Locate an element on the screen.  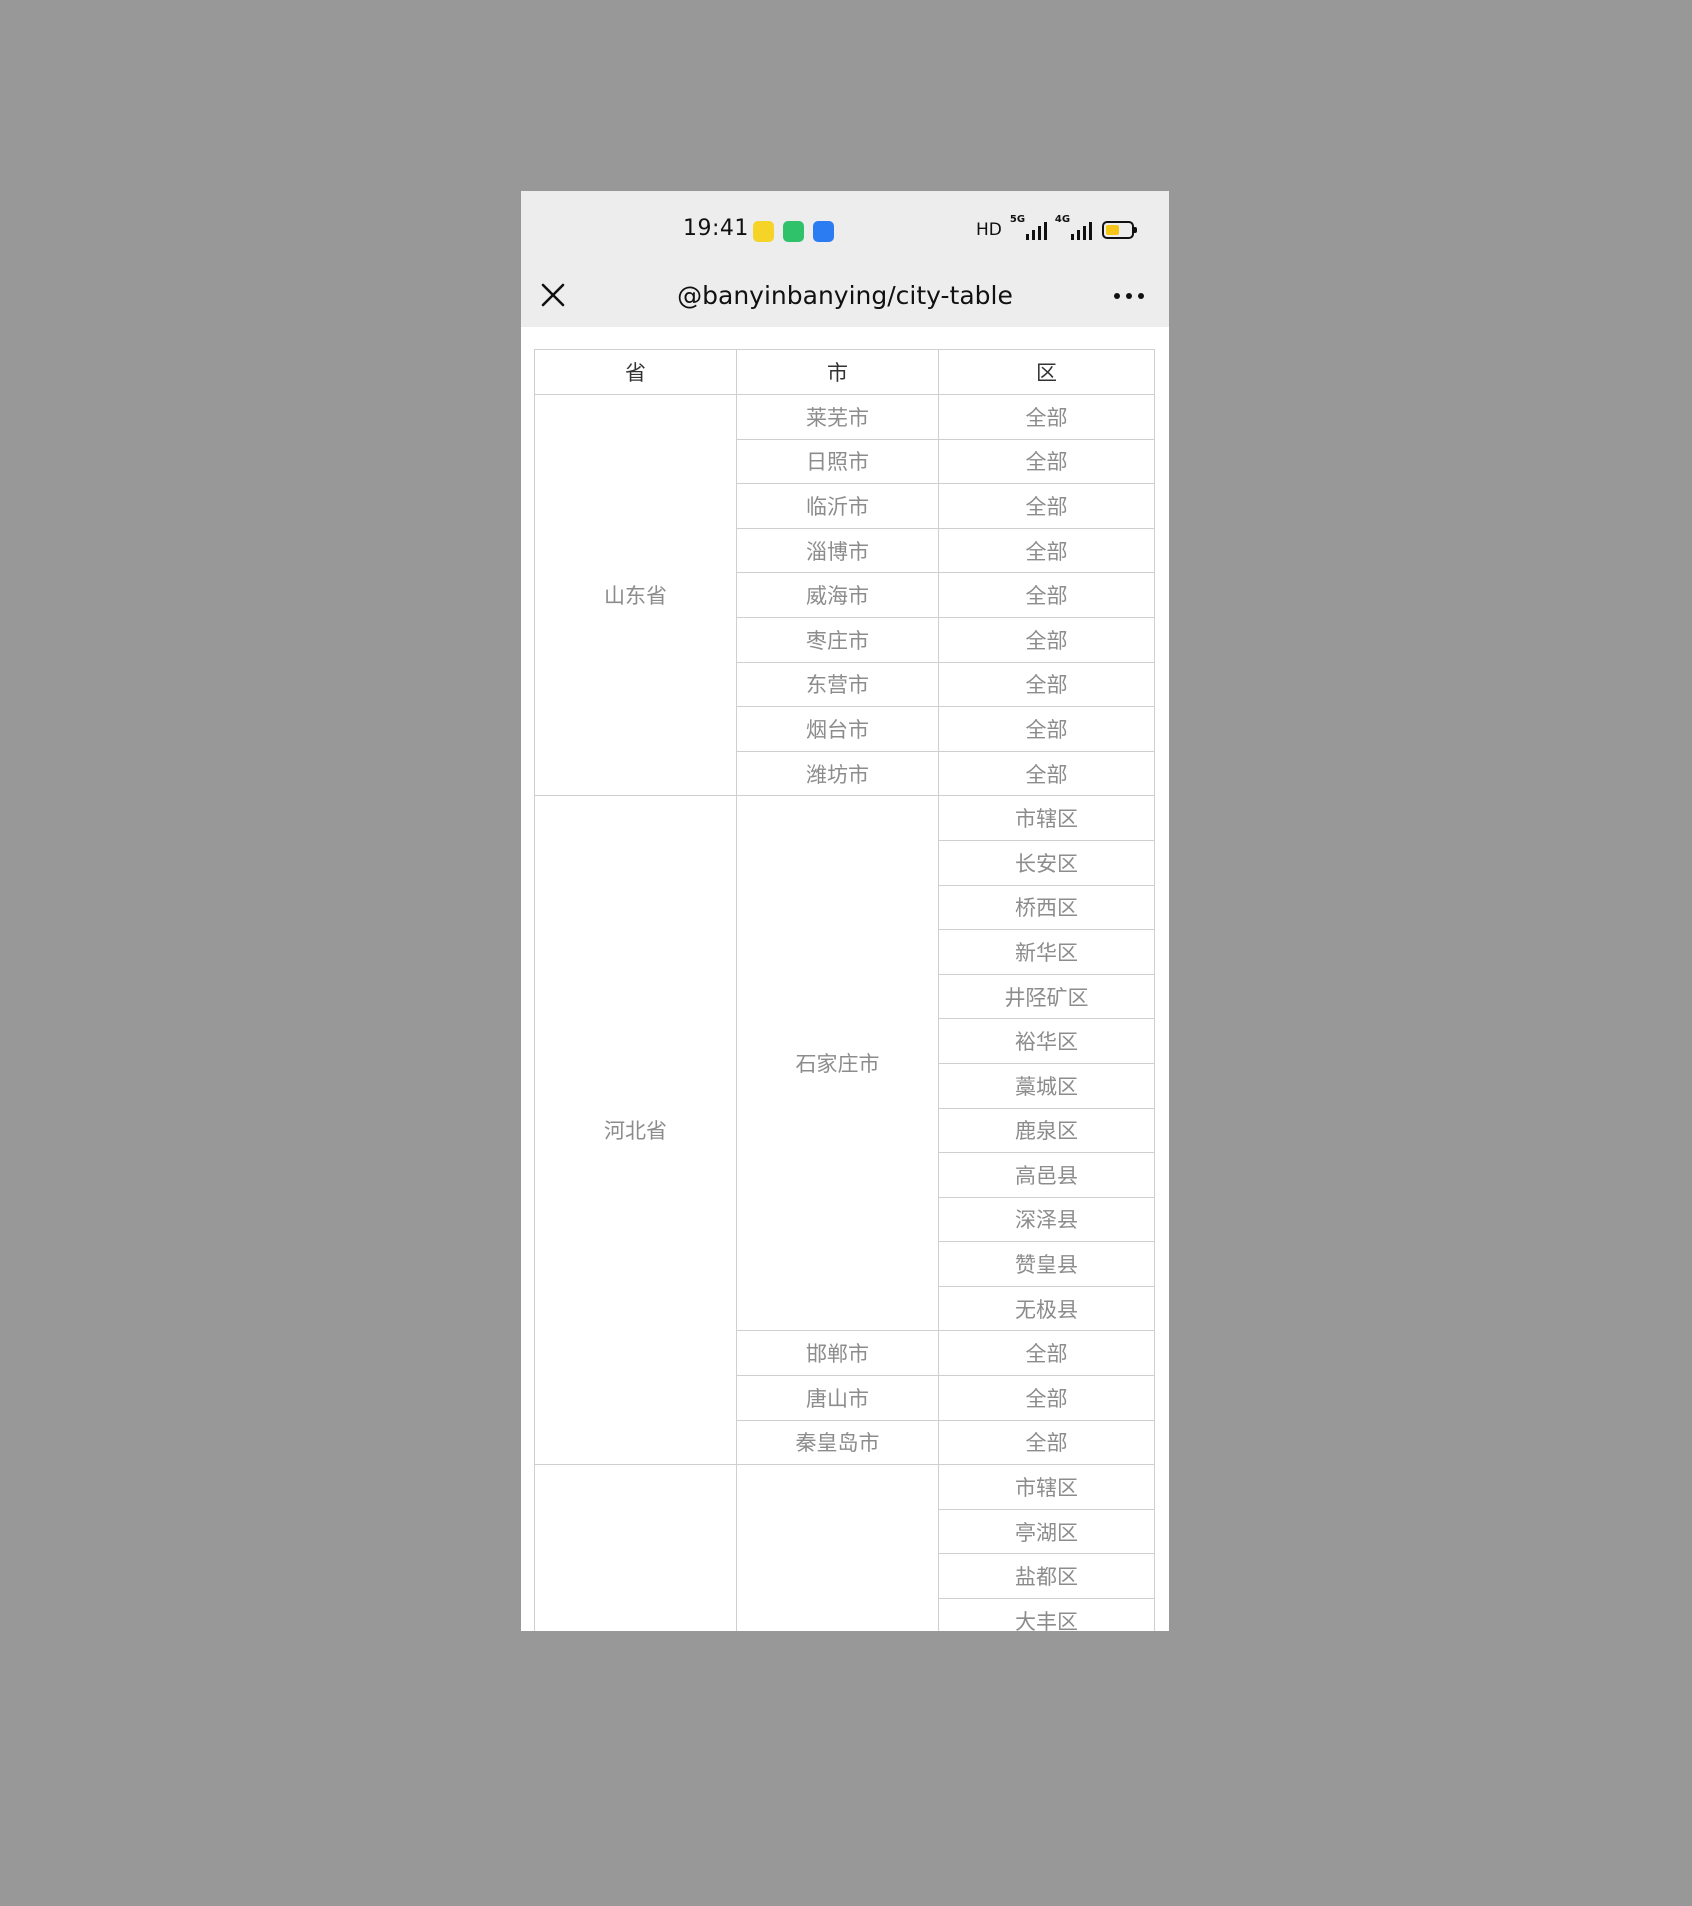
table-row: 河北省 石家庄市 市辖区 is located at coordinates (844, 1130).